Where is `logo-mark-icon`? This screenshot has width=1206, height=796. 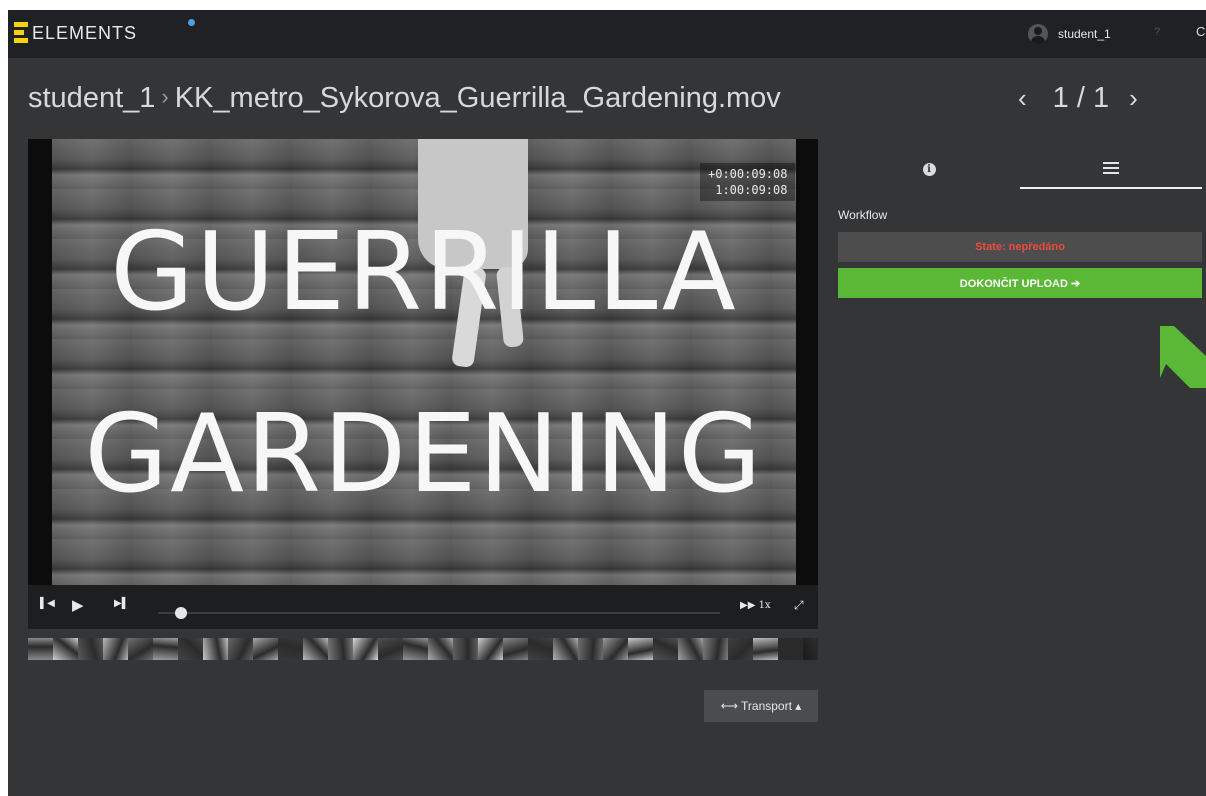
logo-mark-icon is located at coordinates (21, 33).